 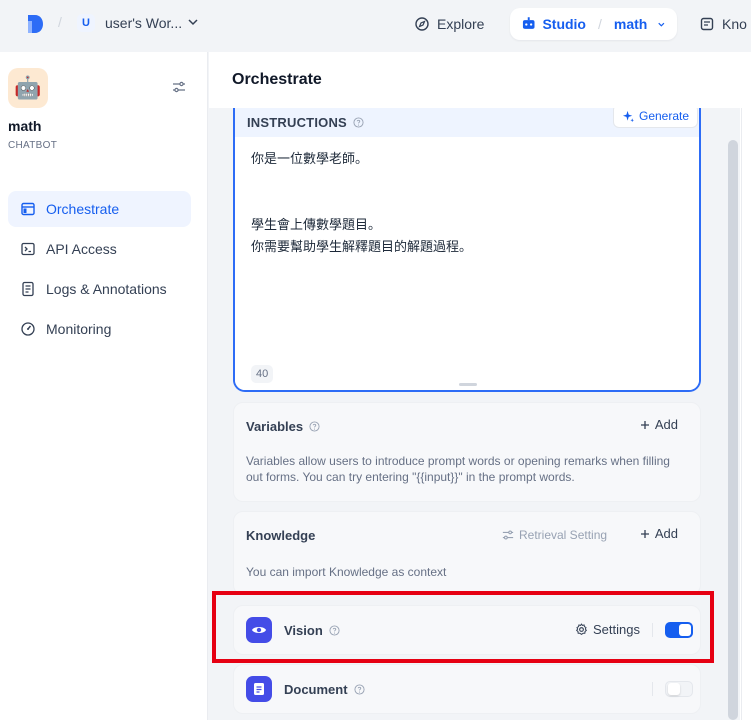 I want to click on sidebar-item-api-access: API Access, so click(x=99, y=249).